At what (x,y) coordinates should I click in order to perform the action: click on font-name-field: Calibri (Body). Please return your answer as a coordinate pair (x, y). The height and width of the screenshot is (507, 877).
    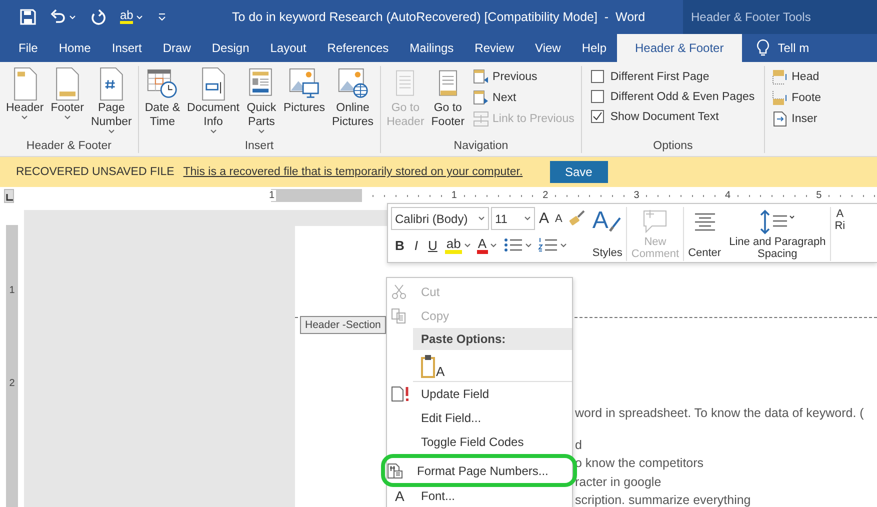
    Looking at the image, I should click on (440, 218).